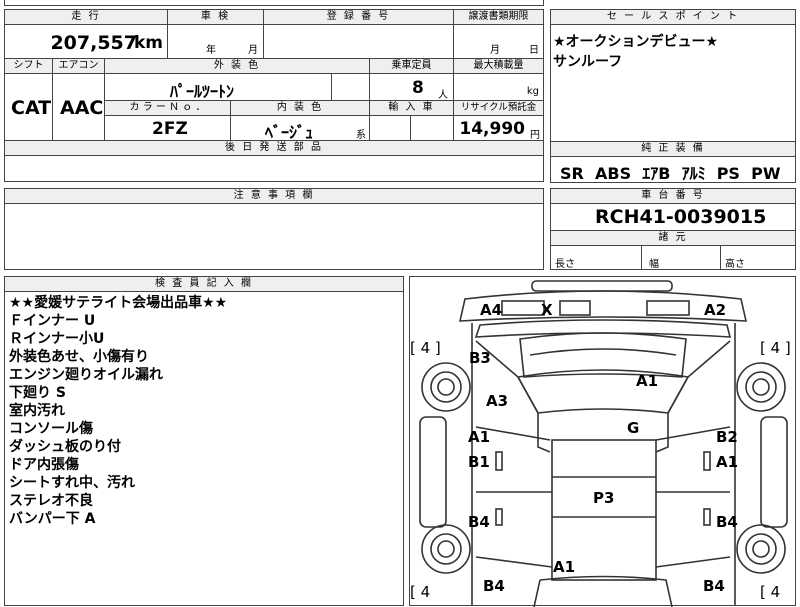 This screenshot has width=800, height=607. Describe the element at coordinates (670, 173) in the screenshot. I see `equipment-value: SR ABS ｴｱB ｱﾙﾐ PS PW` at that location.